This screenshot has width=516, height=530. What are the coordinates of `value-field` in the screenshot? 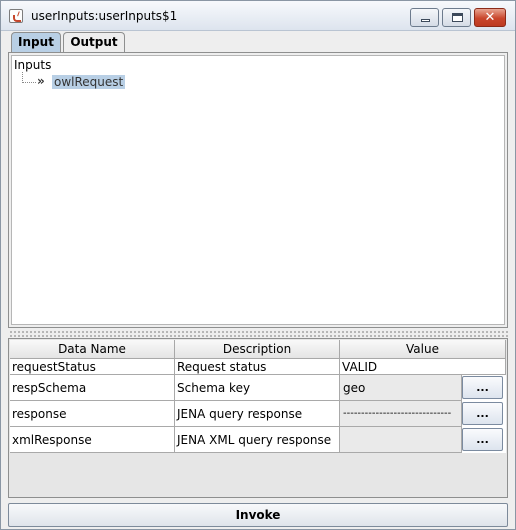 It's located at (401, 440).